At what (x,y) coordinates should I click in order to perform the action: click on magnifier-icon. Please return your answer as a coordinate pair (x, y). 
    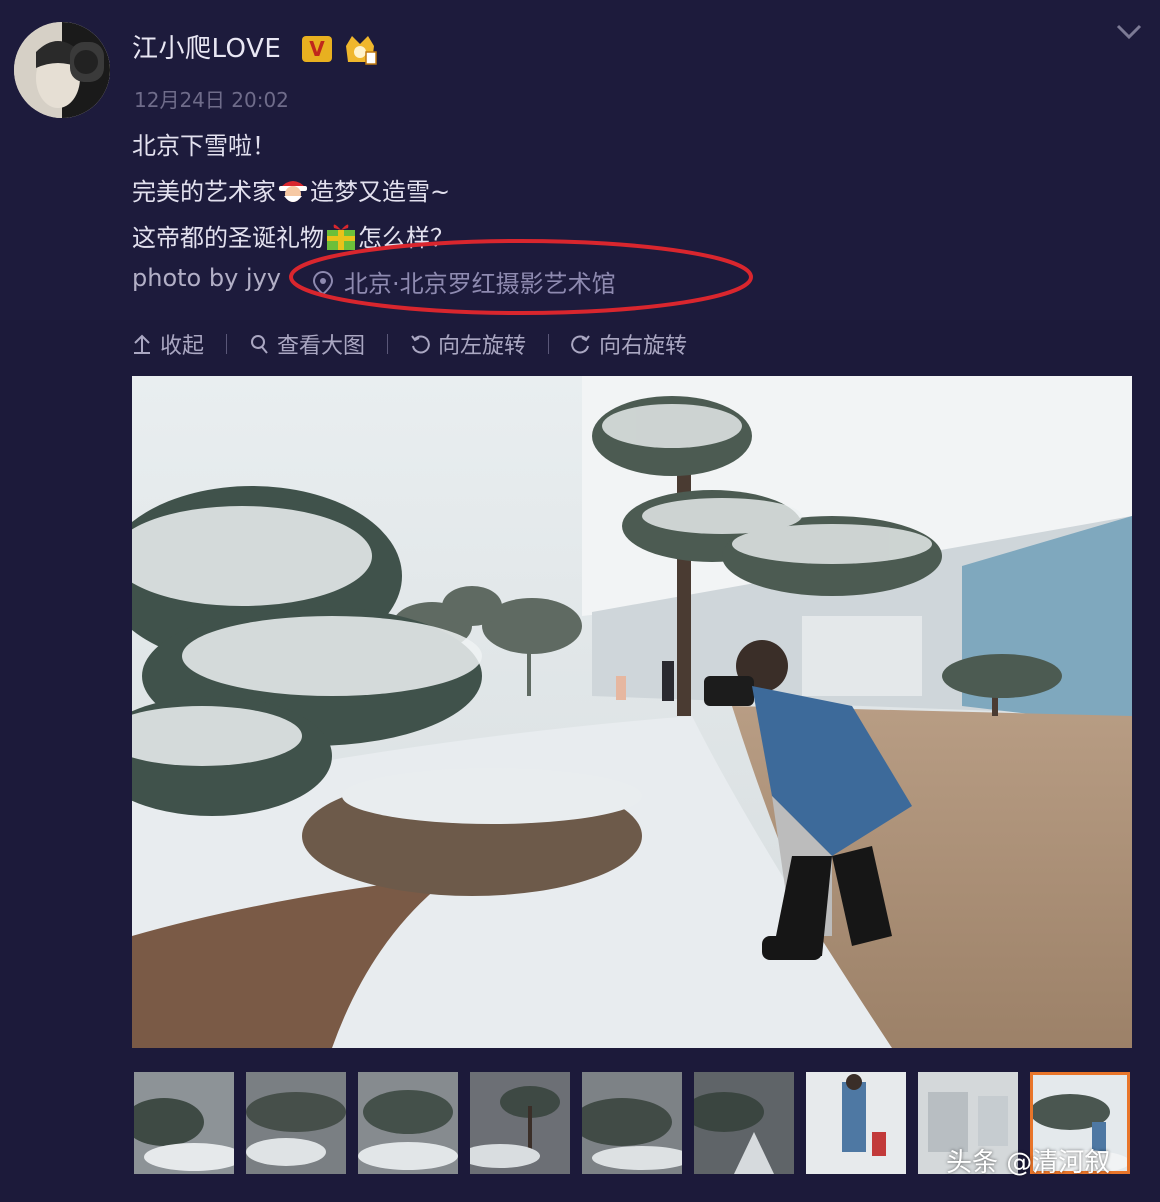
    Looking at the image, I should click on (259, 344).